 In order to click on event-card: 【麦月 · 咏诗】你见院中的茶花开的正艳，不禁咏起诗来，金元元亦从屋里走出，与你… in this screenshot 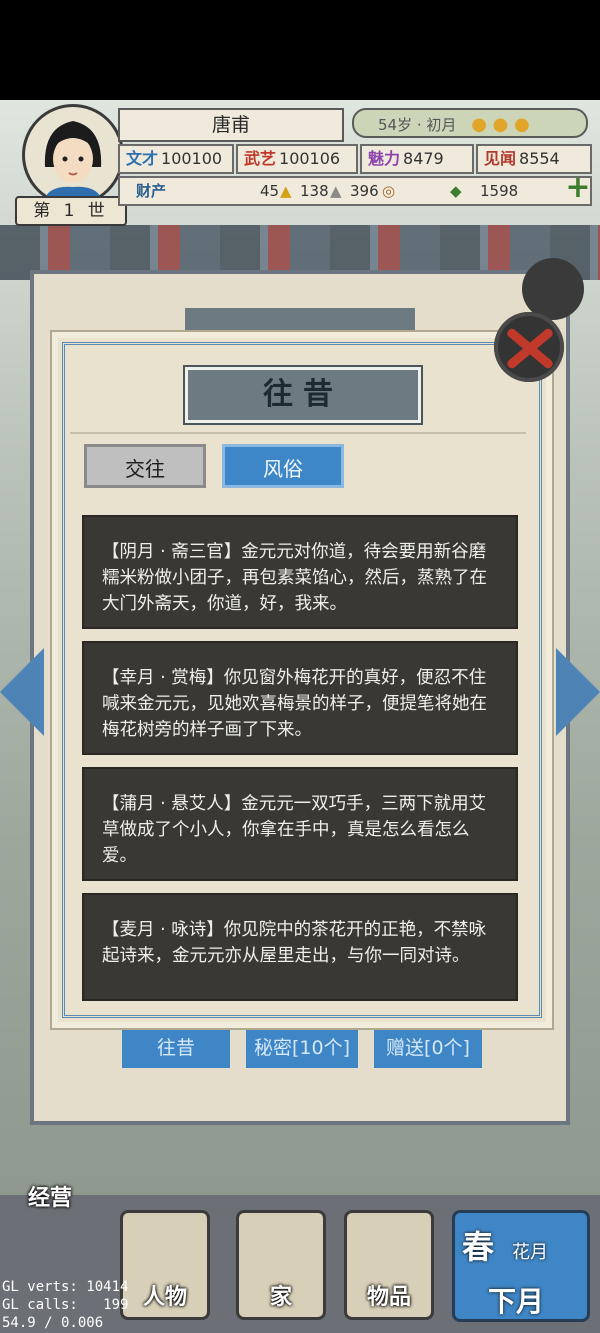, I will do `click(300, 947)`.